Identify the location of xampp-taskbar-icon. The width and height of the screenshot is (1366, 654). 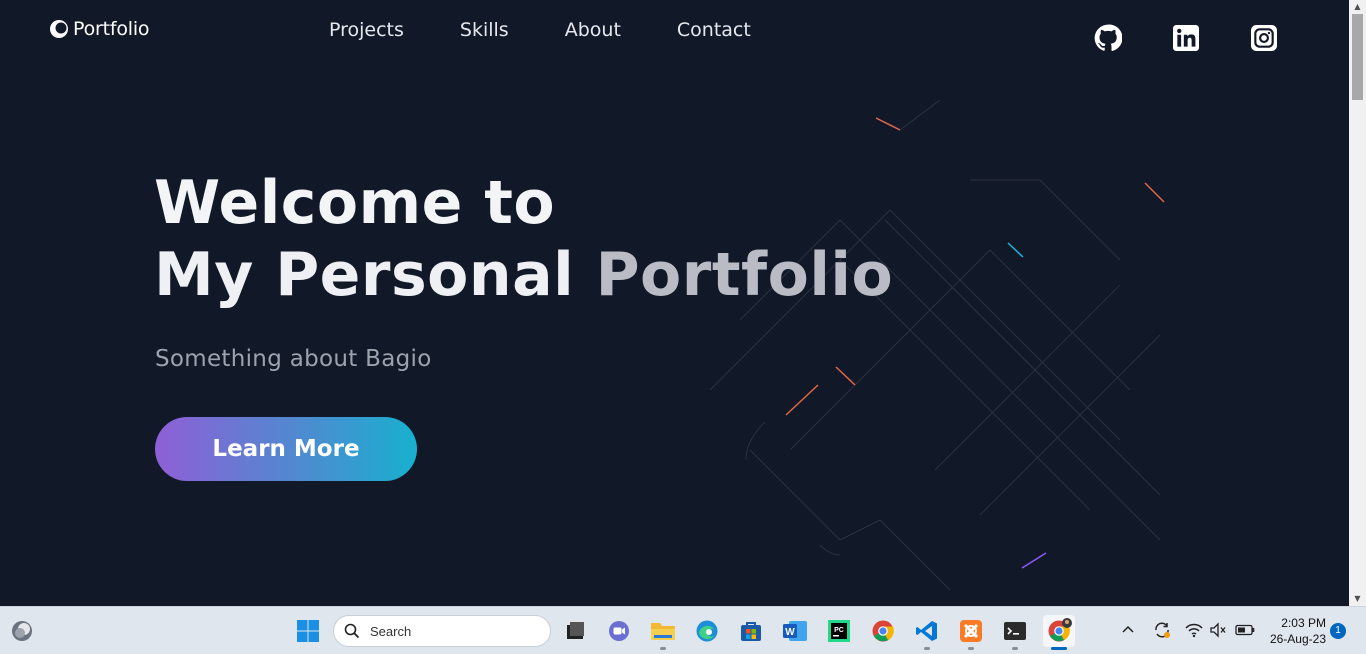
(971, 632).